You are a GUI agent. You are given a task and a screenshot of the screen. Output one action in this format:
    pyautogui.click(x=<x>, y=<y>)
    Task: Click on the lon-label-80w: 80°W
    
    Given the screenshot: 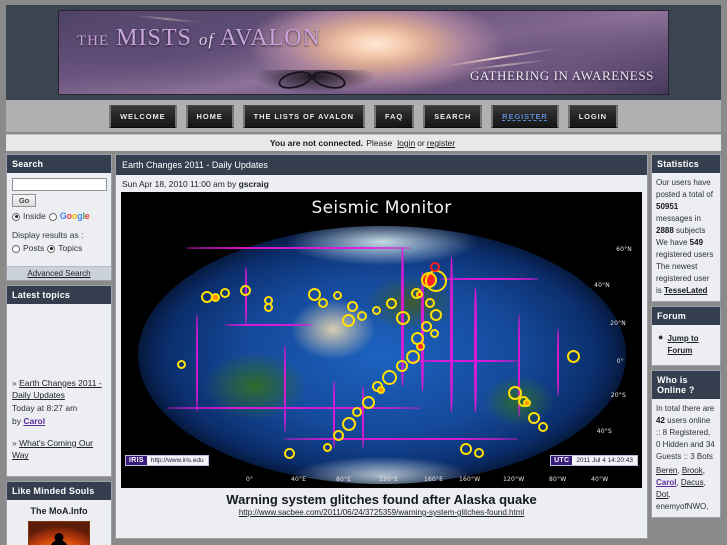 What is the action you would take?
    pyautogui.click(x=558, y=479)
    